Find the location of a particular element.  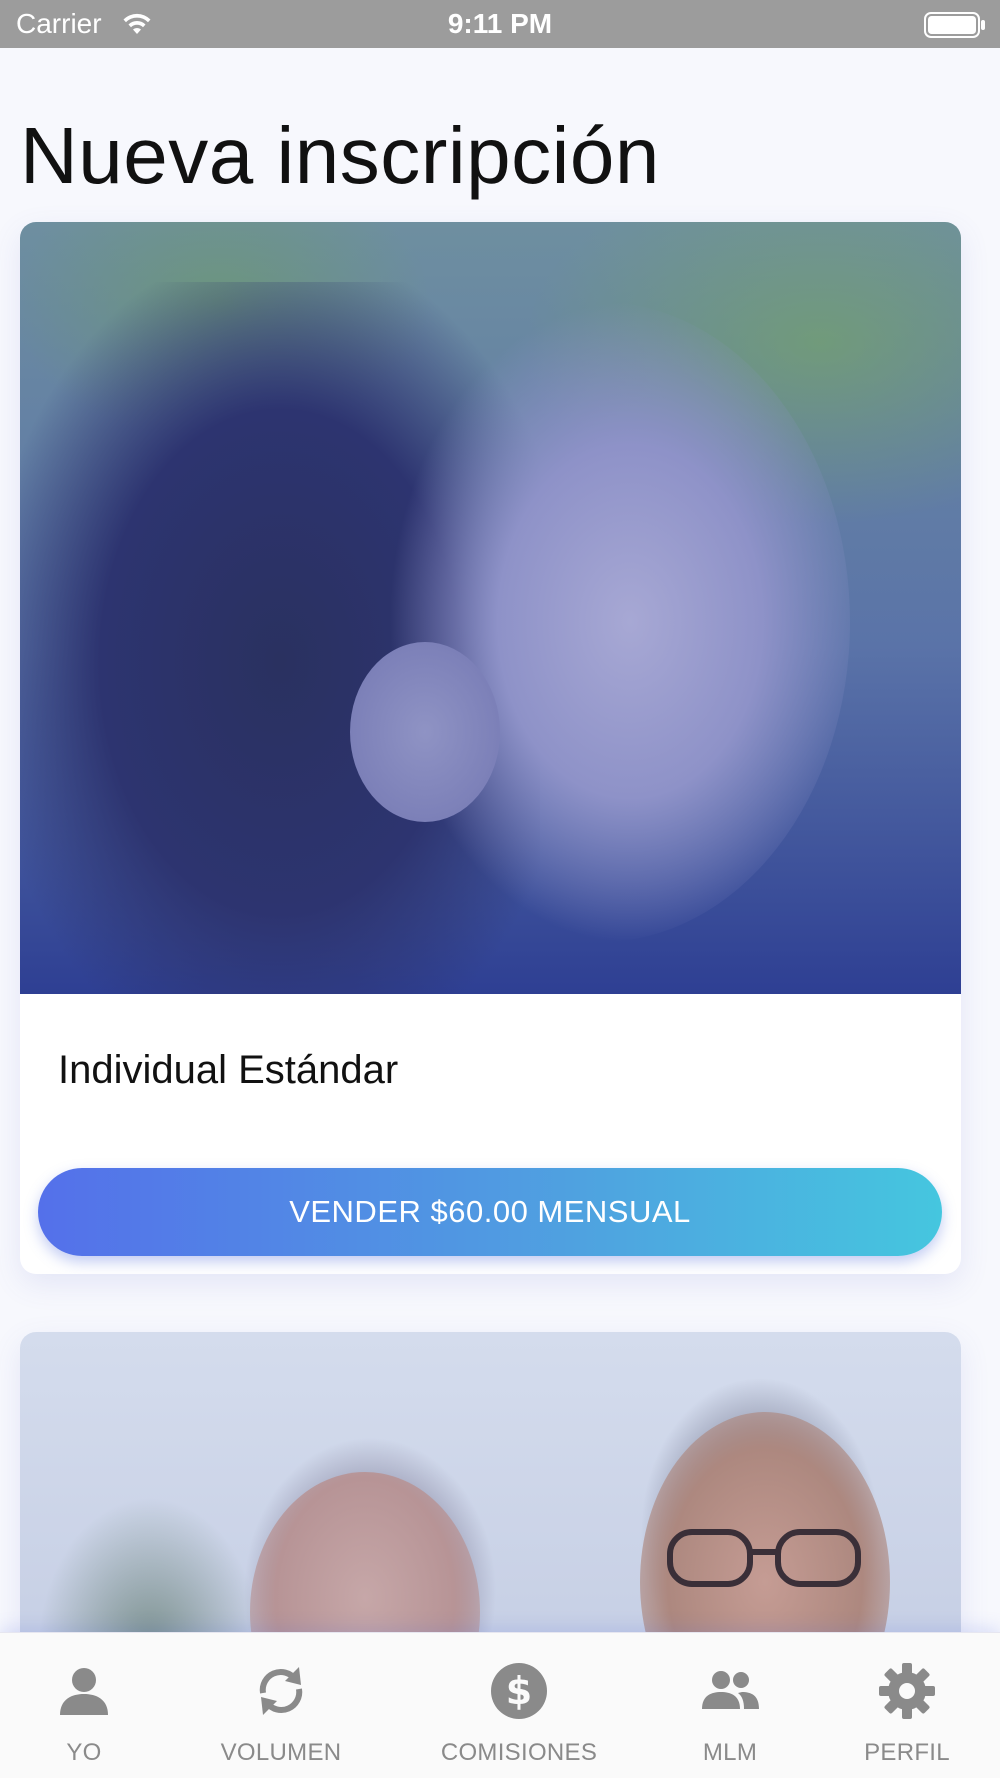

tab-label-comisiones: COMISIONES is located at coordinates (519, 1752).